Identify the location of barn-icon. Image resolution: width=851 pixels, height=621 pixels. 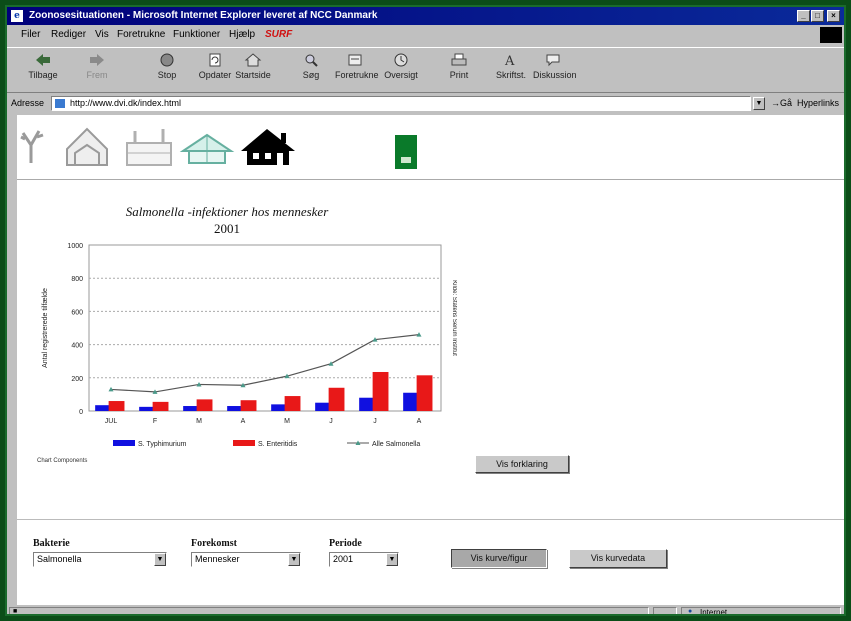
(87, 146).